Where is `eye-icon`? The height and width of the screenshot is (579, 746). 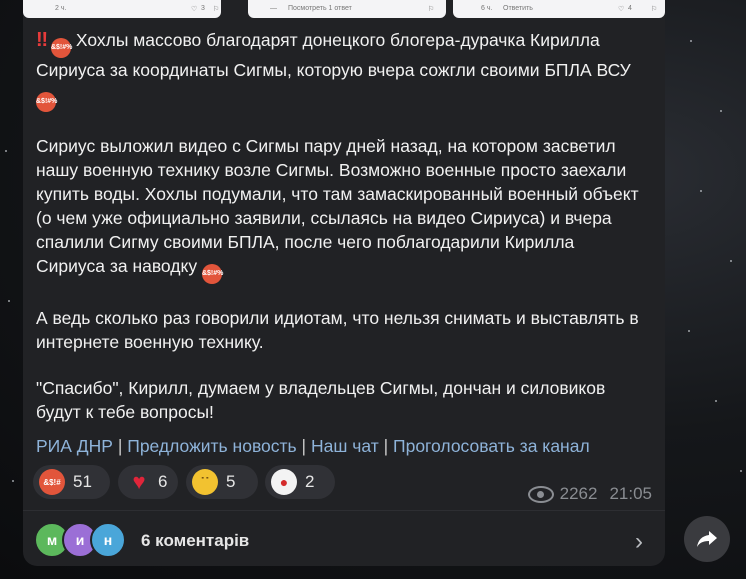 eye-icon is located at coordinates (540, 494).